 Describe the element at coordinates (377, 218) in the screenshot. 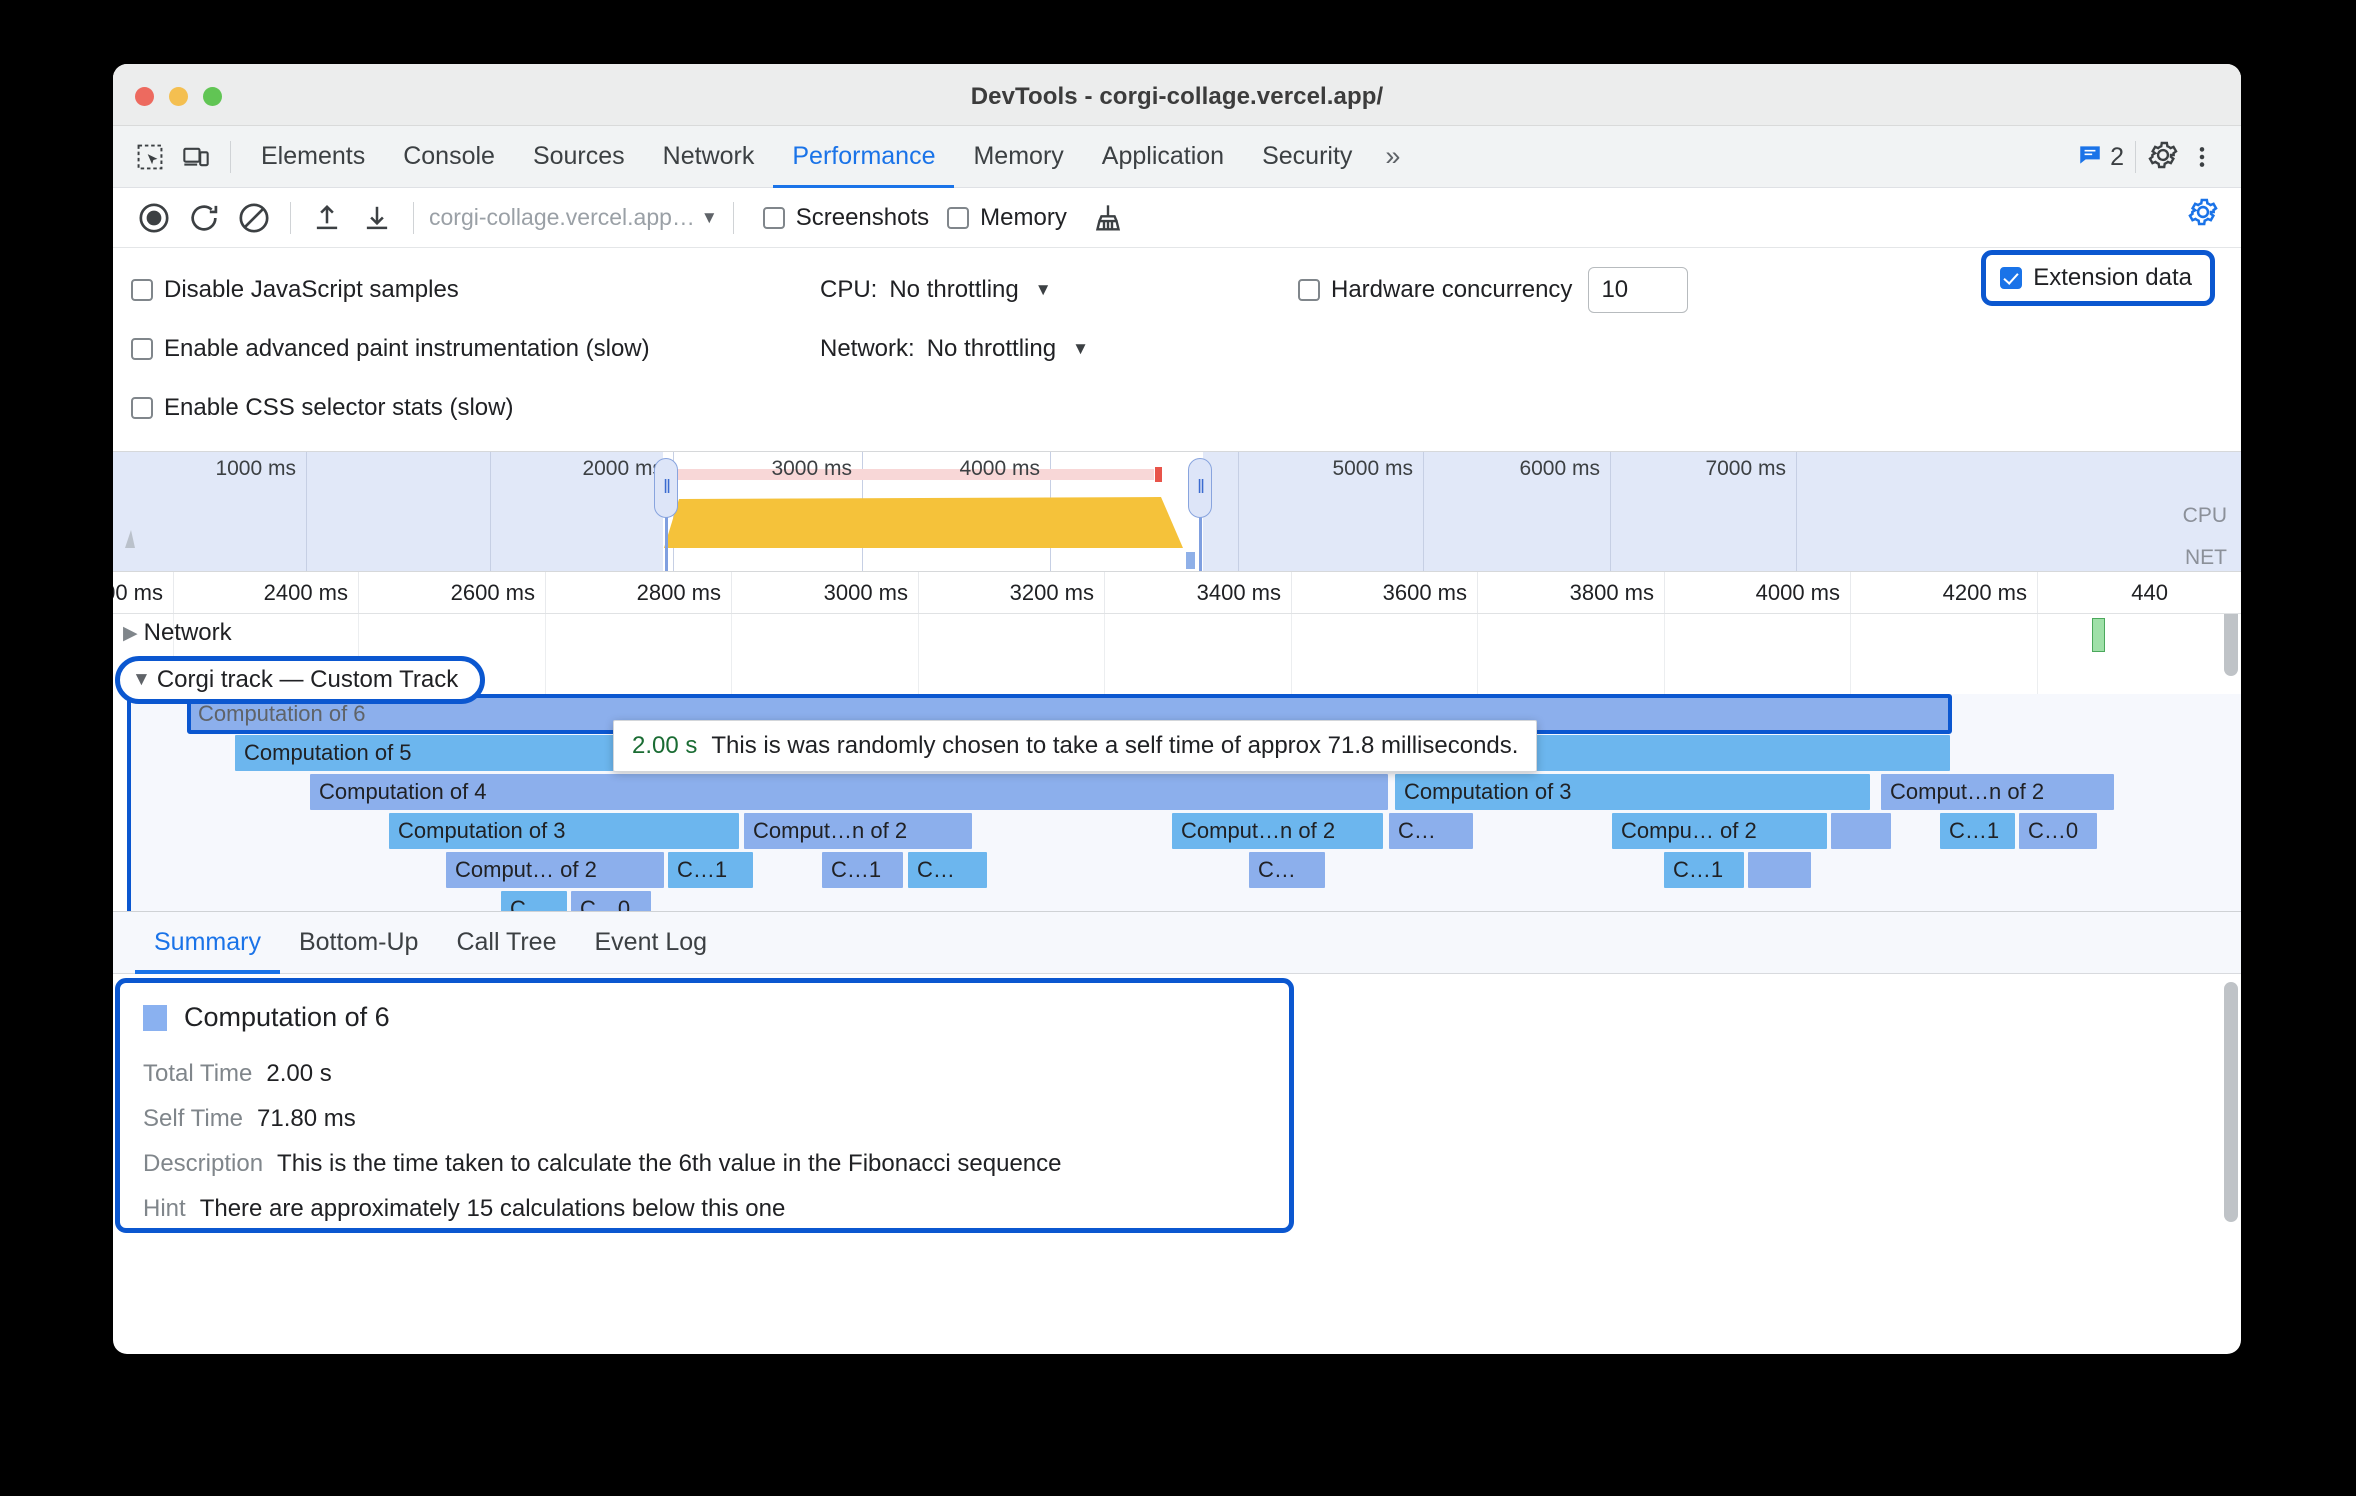

I see `download-icon` at that location.